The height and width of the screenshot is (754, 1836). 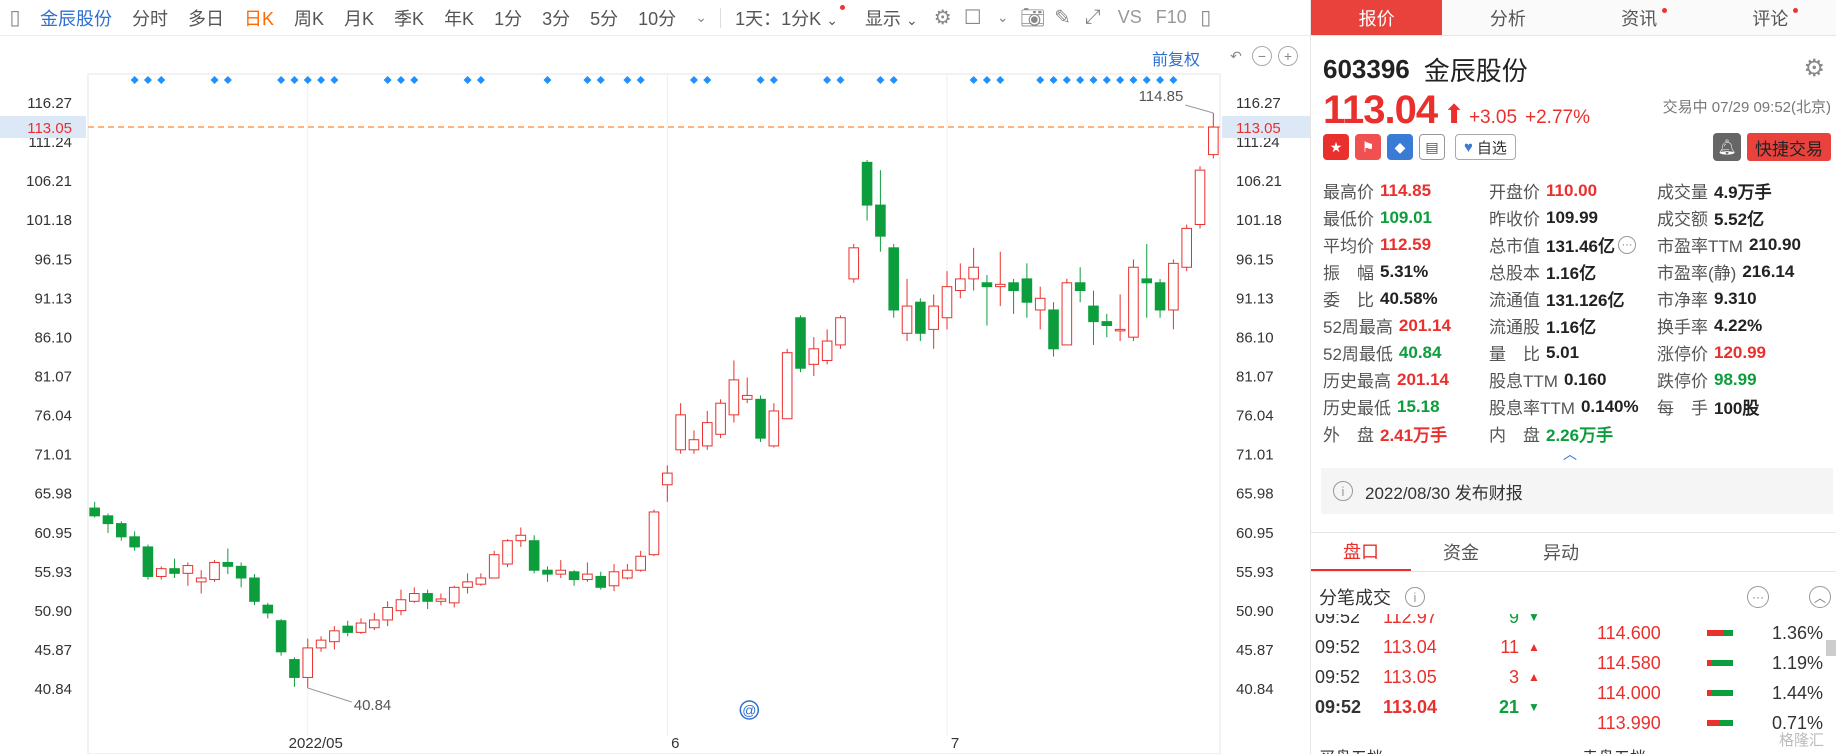 What do you see at coordinates (1831, 687) in the screenshot?
I see `scrollbar` at bounding box center [1831, 687].